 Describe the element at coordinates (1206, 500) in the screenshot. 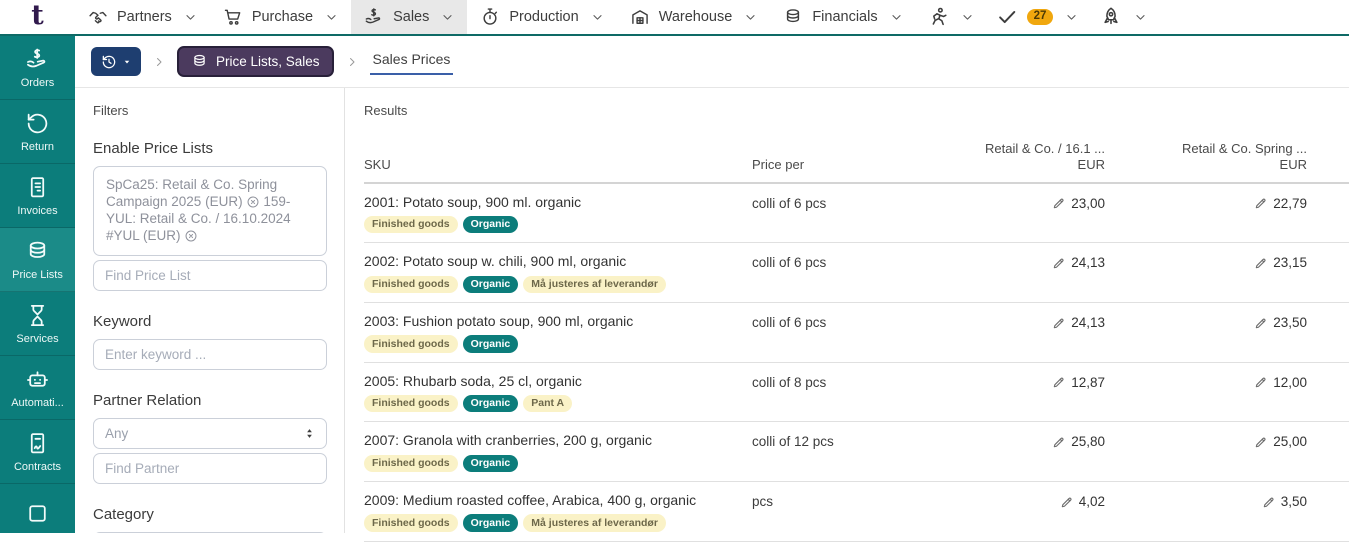

I see `price-cell-list-2: 3,50` at that location.